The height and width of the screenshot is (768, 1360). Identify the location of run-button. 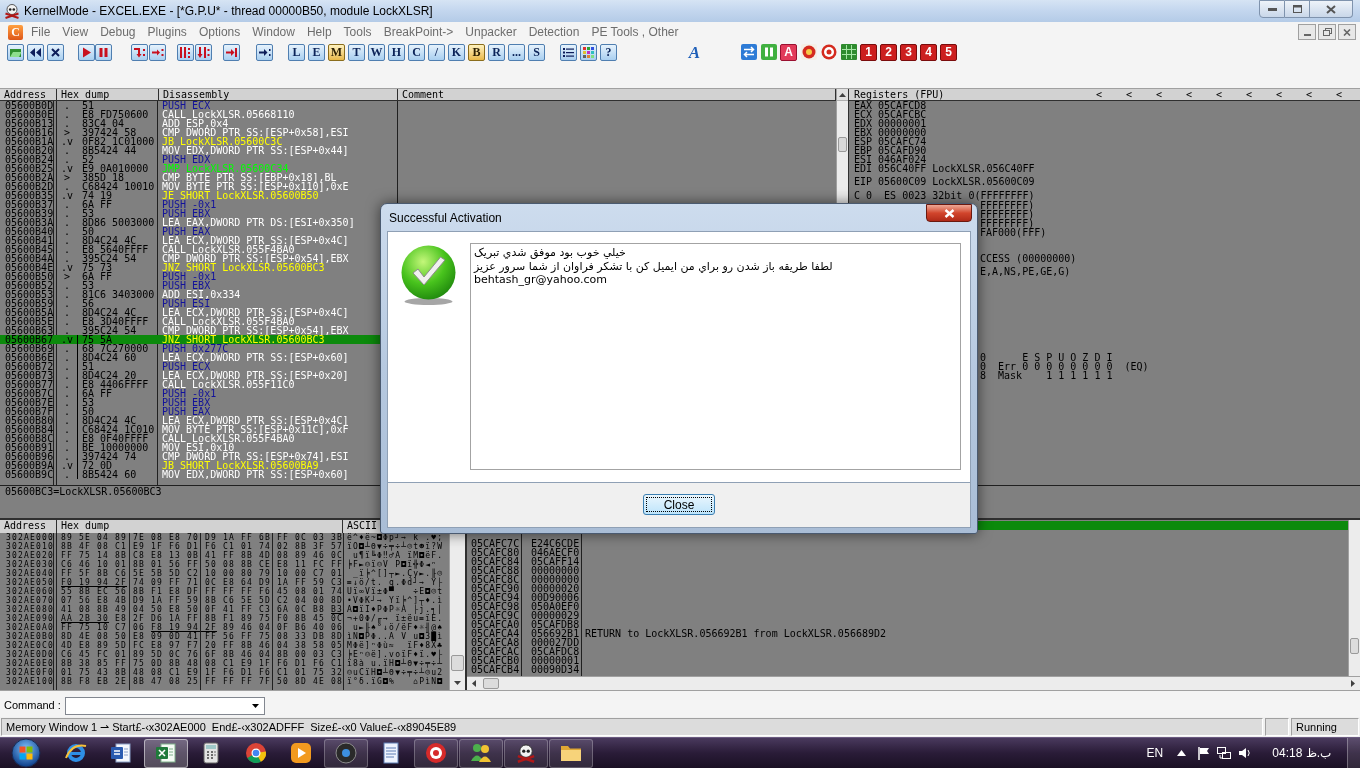
(86, 52).